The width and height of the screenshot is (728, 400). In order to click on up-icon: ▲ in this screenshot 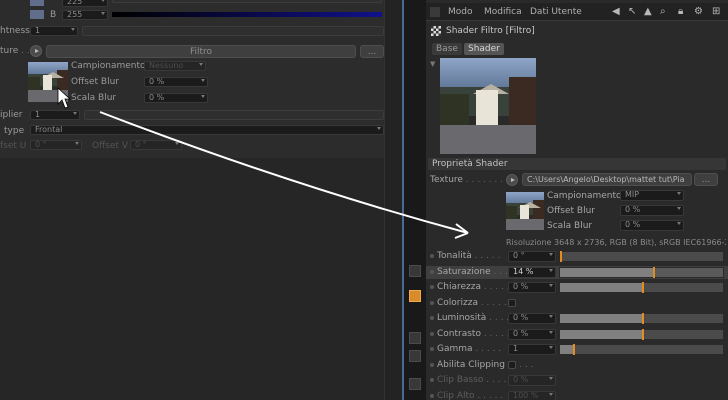, I will do `click(648, 12)`.